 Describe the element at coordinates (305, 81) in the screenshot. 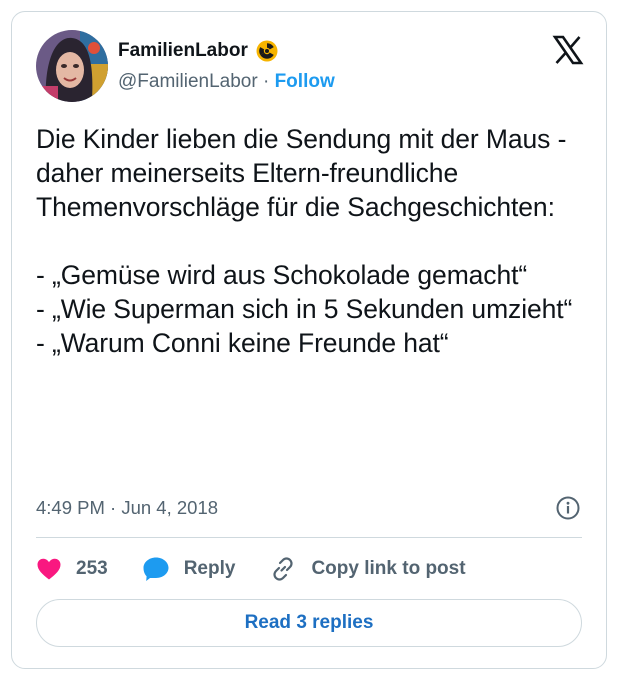

I see `follow-button: Follow` at that location.